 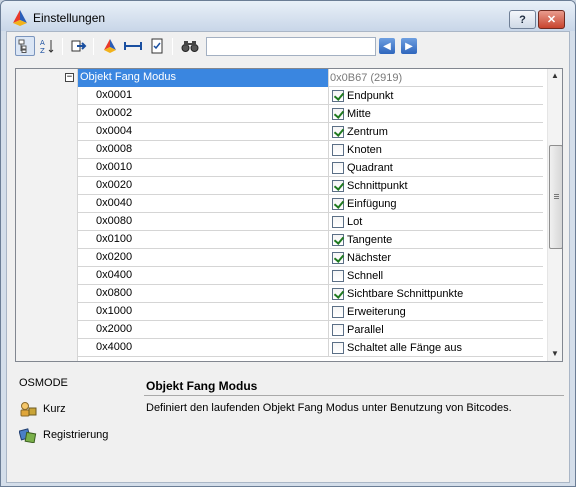 What do you see at coordinates (369, 257) in the screenshot?
I see `checkbox-label: Nächster` at bounding box center [369, 257].